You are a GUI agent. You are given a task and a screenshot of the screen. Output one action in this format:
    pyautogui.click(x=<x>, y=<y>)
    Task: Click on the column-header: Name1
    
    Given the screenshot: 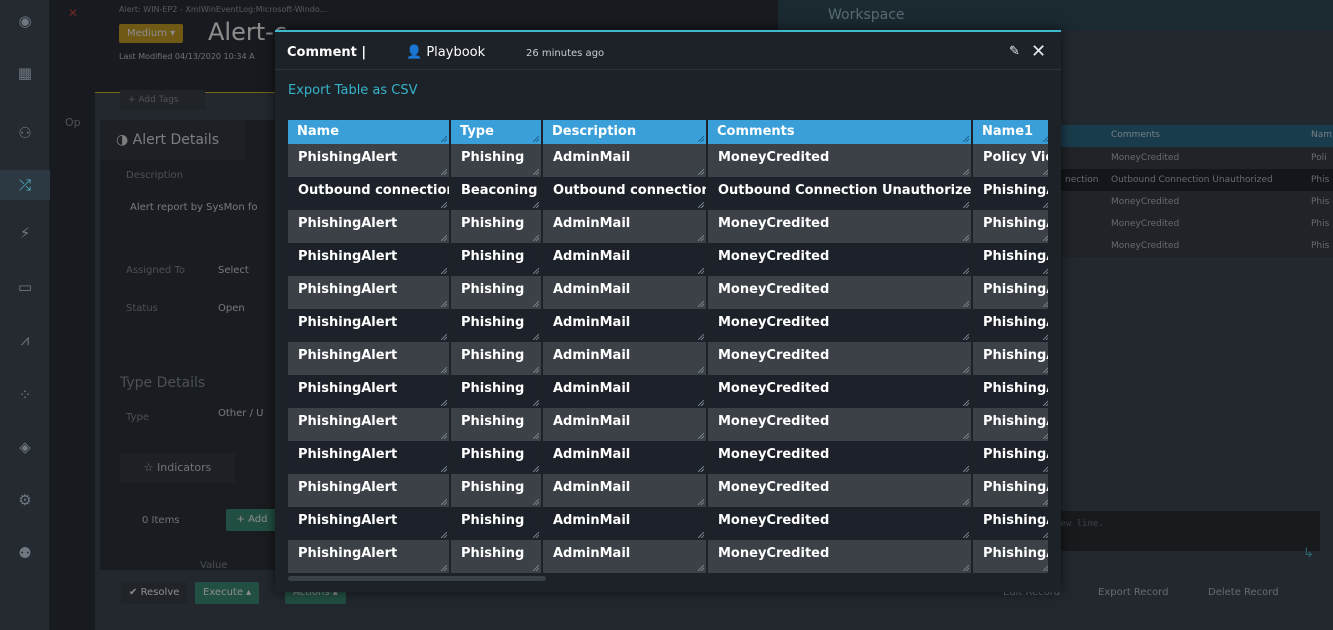 What is the action you would take?
    pyautogui.click(x=1010, y=132)
    